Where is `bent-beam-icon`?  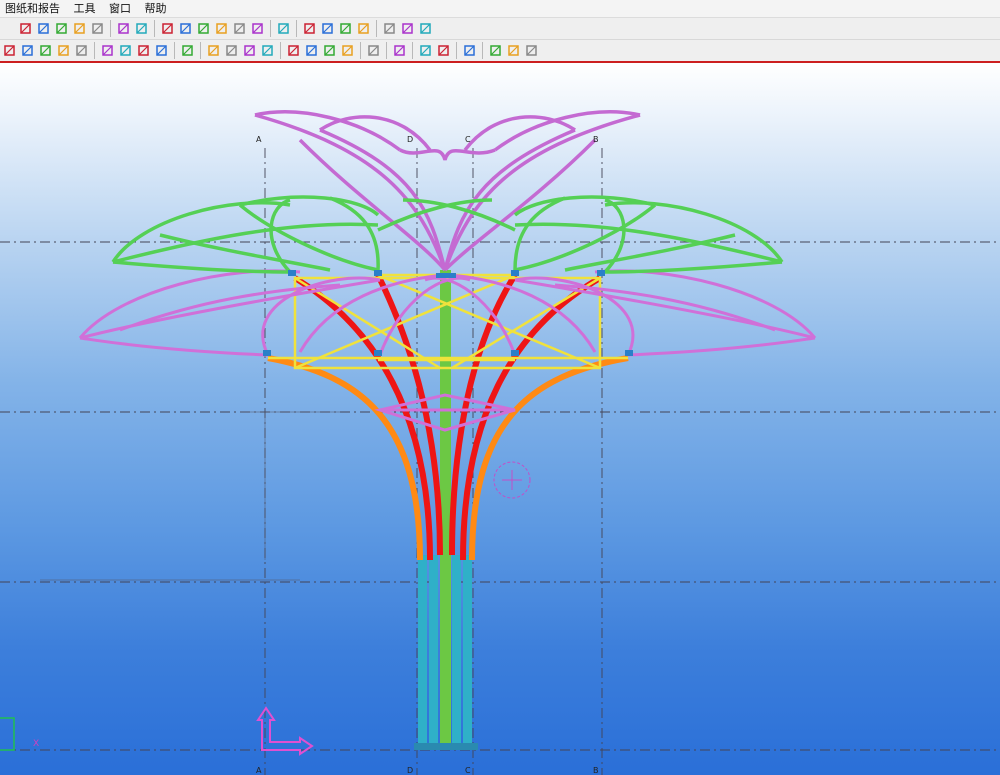 bent-beam-icon is located at coordinates (61, 28).